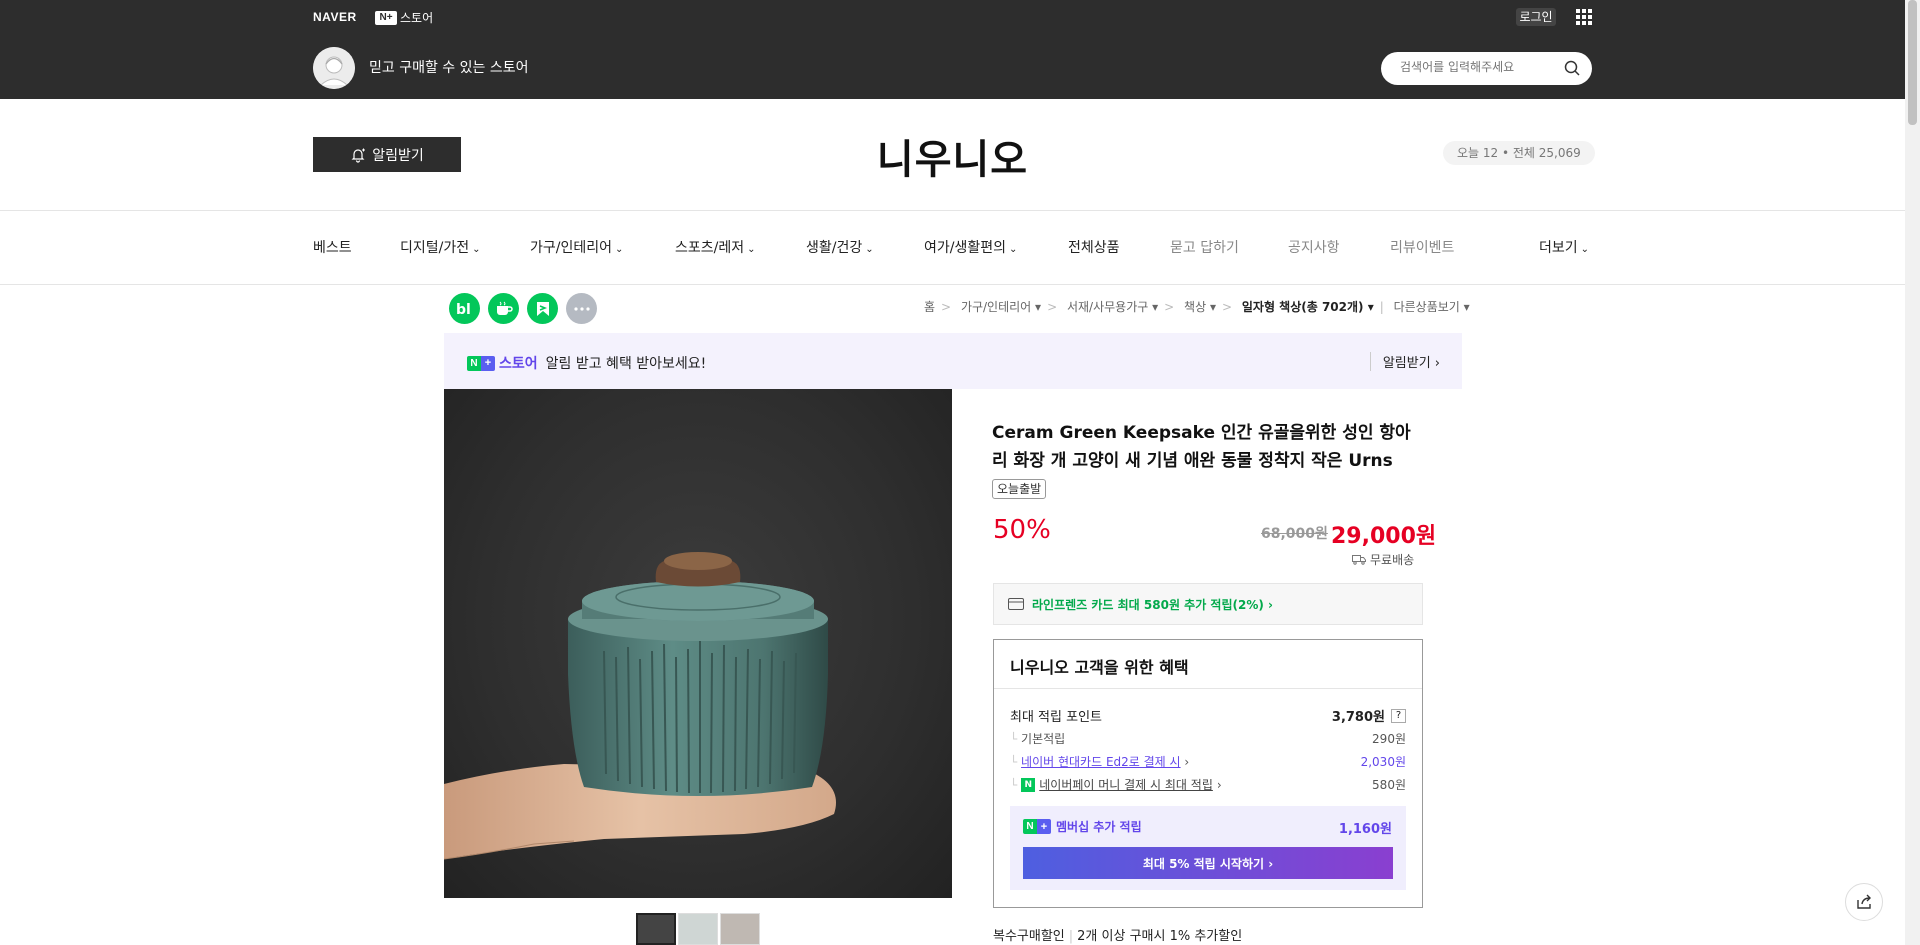  What do you see at coordinates (1536, 17) in the screenshot?
I see `login-button: 로그인` at bounding box center [1536, 17].